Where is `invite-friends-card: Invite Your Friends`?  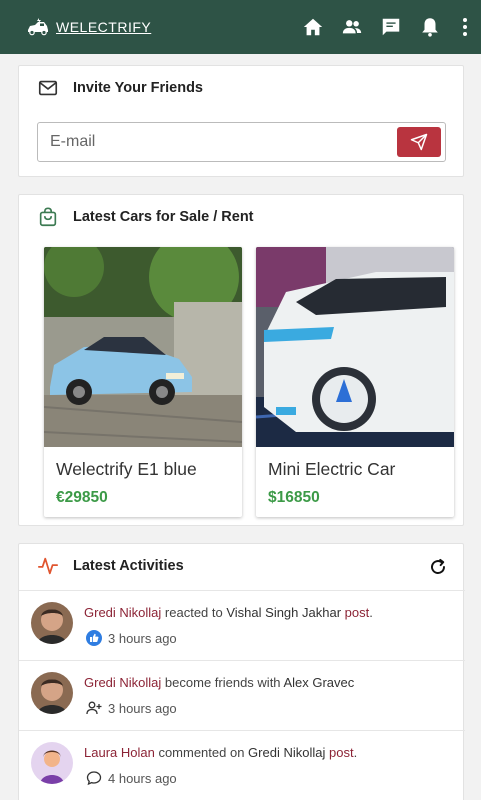 invite-friends-card: Invite Your Friends is located at coordinates (241, 121).